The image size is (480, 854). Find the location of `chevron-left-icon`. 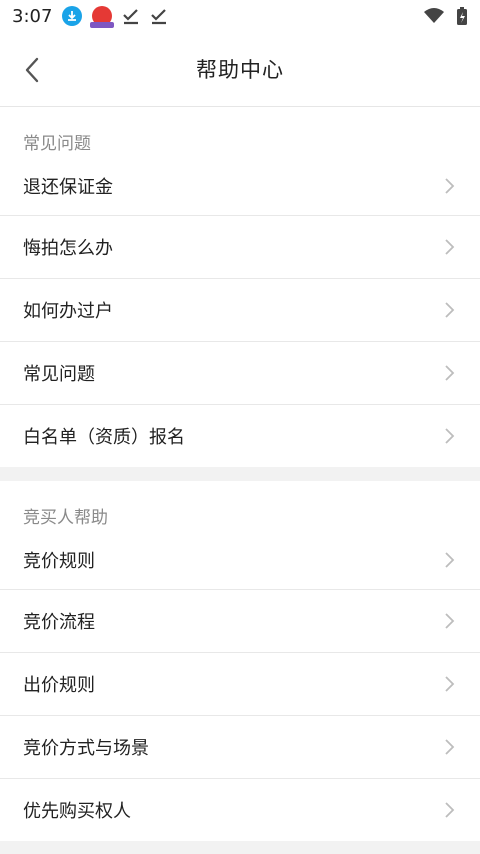

chevron-left-icon is located at coordinates (32, 70).